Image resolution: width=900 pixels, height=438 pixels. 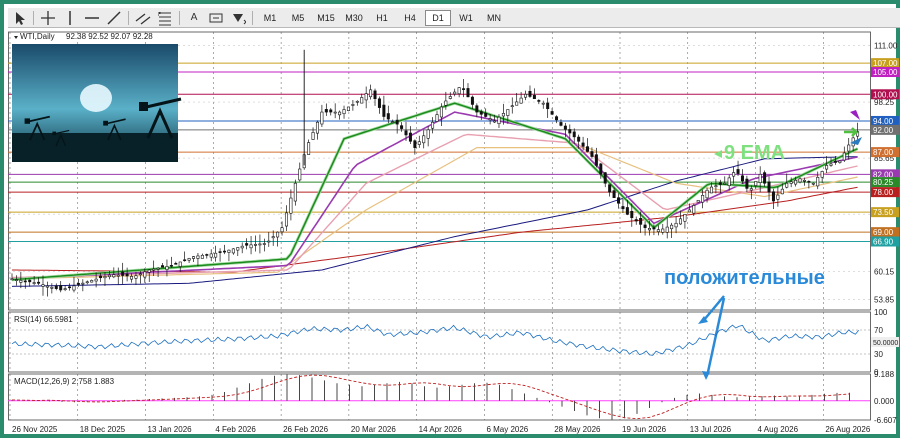 I want to click on vertical-line-icon, so click(x=70, y=17).